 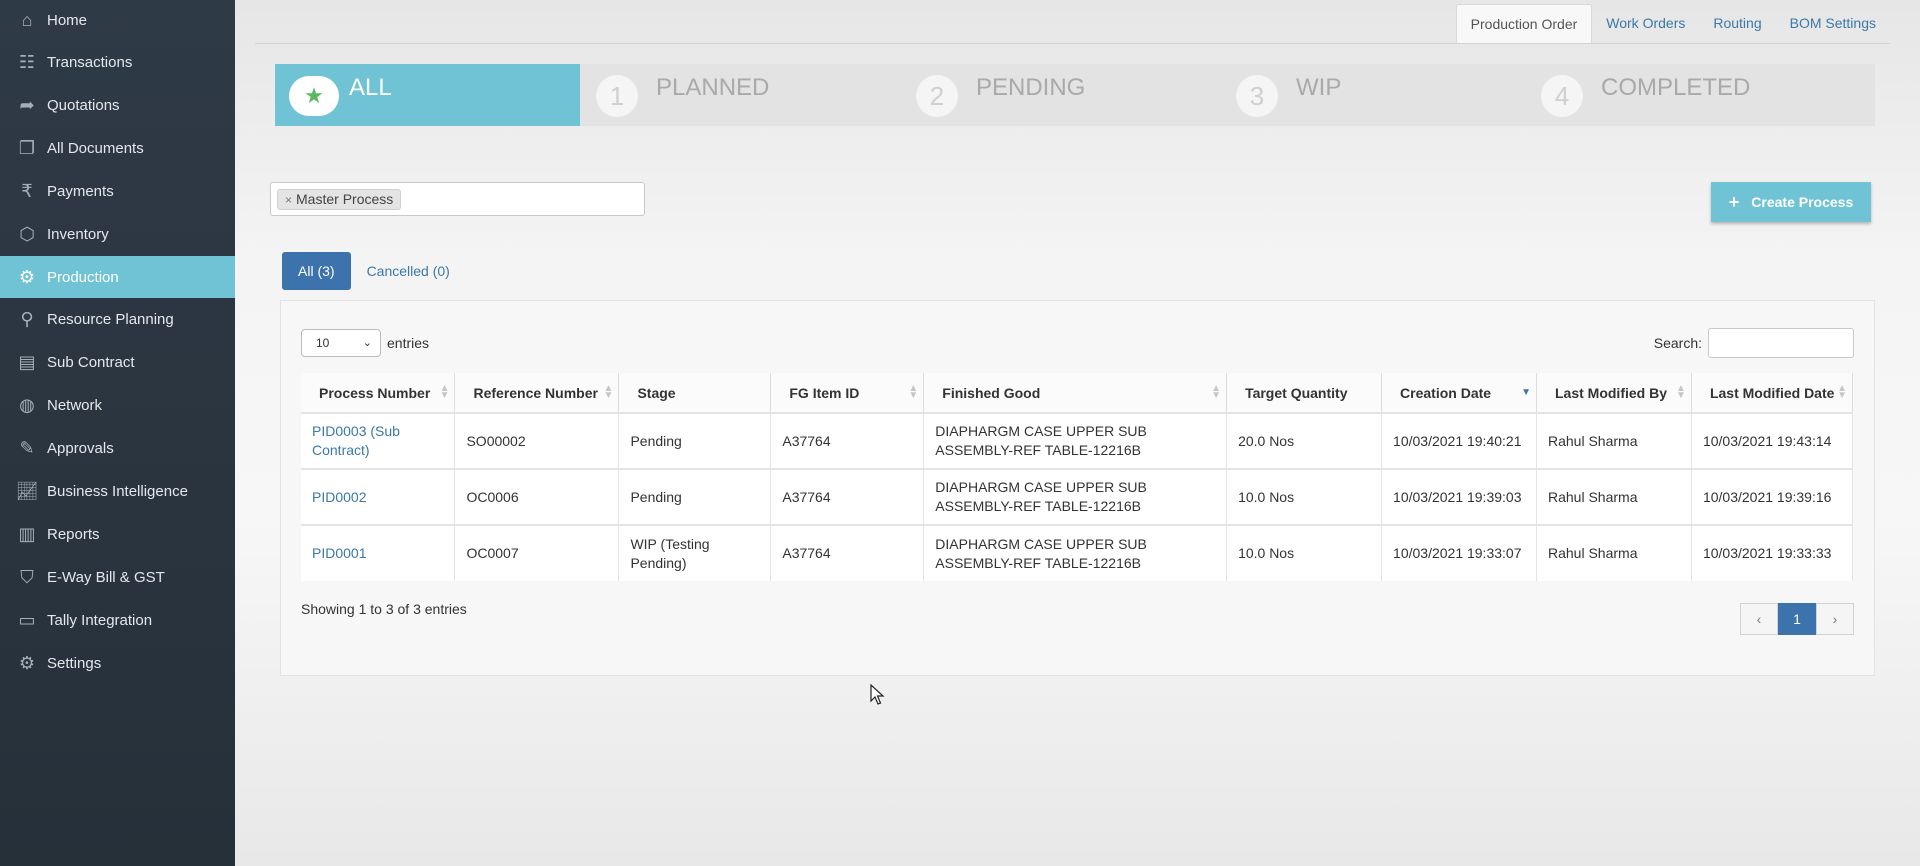 I want to click on reference-number: OC0007, so click(x=537, y=552).